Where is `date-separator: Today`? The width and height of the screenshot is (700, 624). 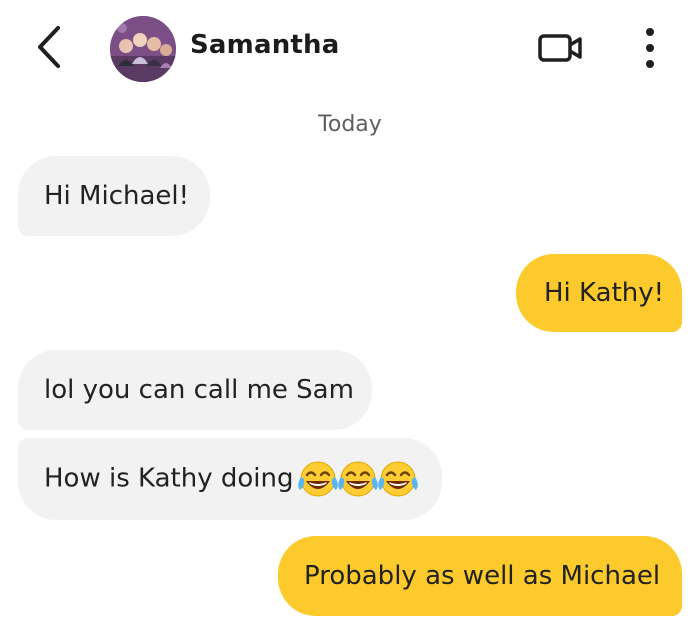
date-separator: Today is located at coordinates (350, 124).